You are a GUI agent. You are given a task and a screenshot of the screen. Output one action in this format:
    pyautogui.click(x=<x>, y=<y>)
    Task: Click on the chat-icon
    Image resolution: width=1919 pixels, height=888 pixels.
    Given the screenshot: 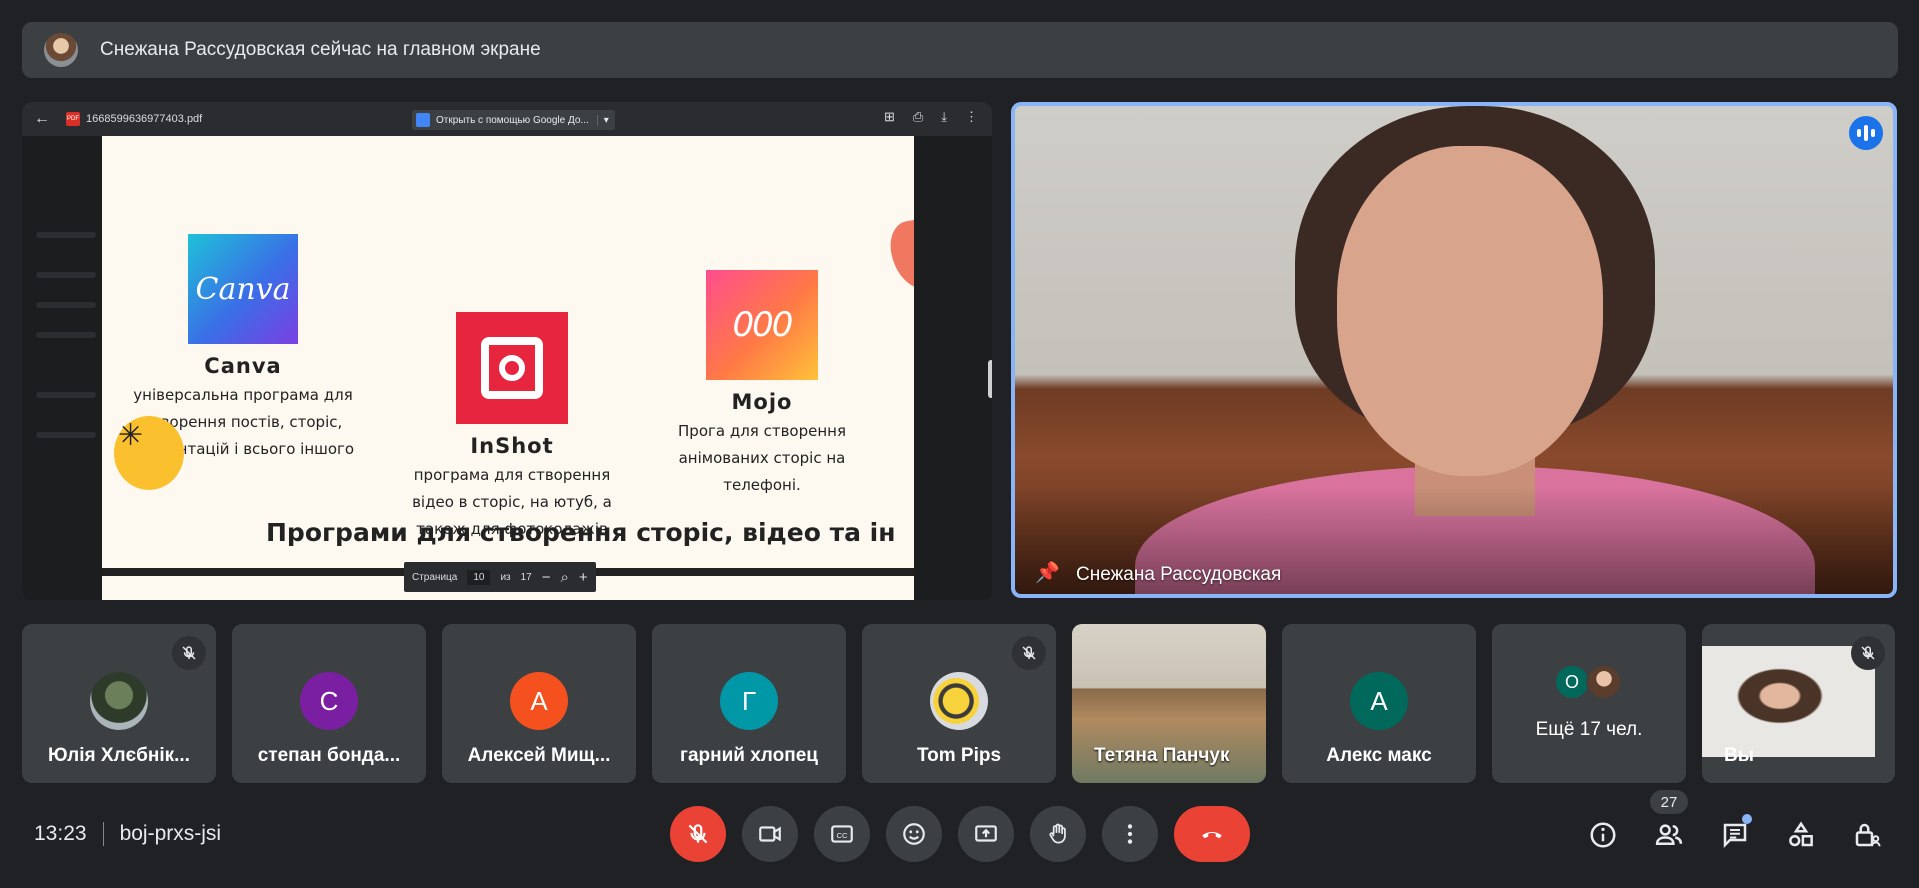 What is the action you would take?
    pyautogui.click(x=1735, y=836)
    